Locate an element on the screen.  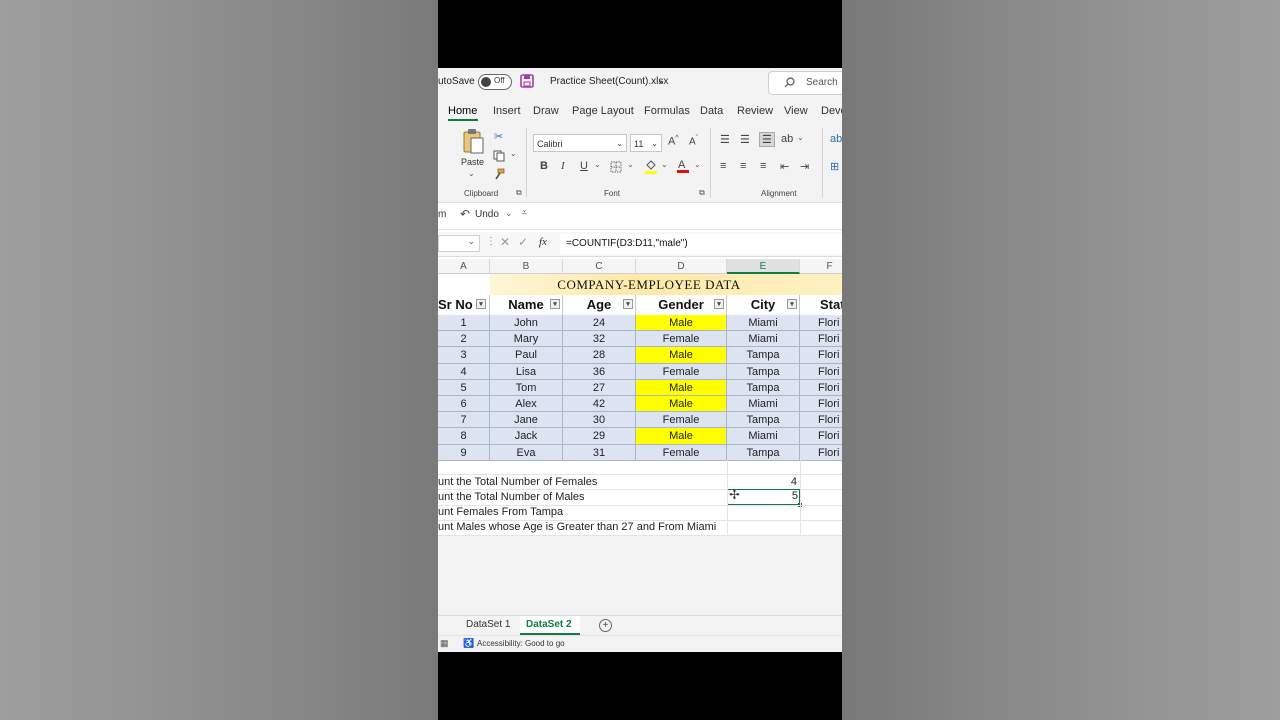
blank-cell is located at coordinates (464, 284).